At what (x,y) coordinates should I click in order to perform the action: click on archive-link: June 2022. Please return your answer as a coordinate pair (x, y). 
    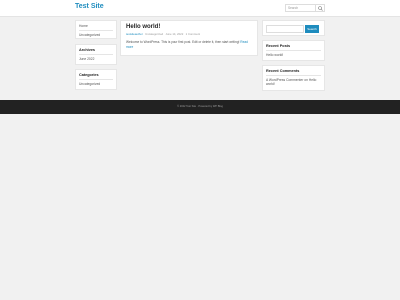
    Looking at the image, I should click on (96, 59).